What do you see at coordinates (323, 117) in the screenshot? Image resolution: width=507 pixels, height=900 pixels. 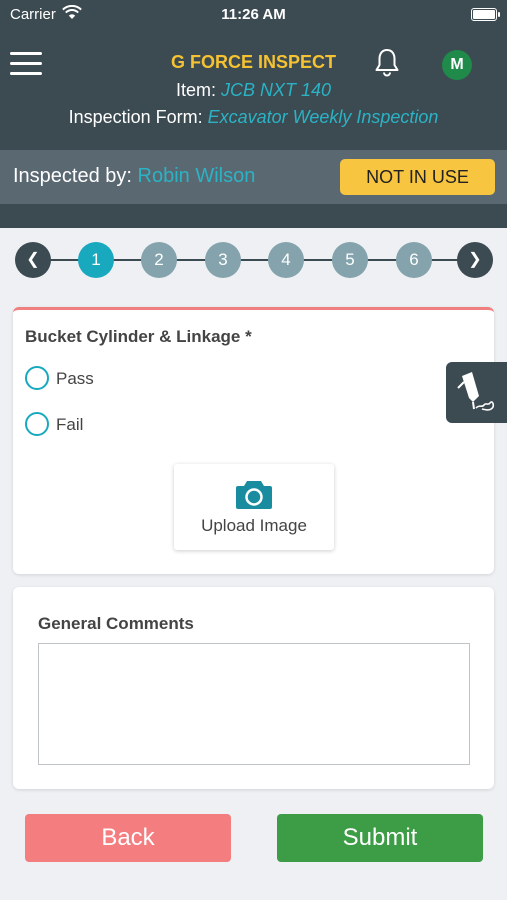 I see `form-value: Excavator Weekly Inspection` at bounding box center [323, 117].